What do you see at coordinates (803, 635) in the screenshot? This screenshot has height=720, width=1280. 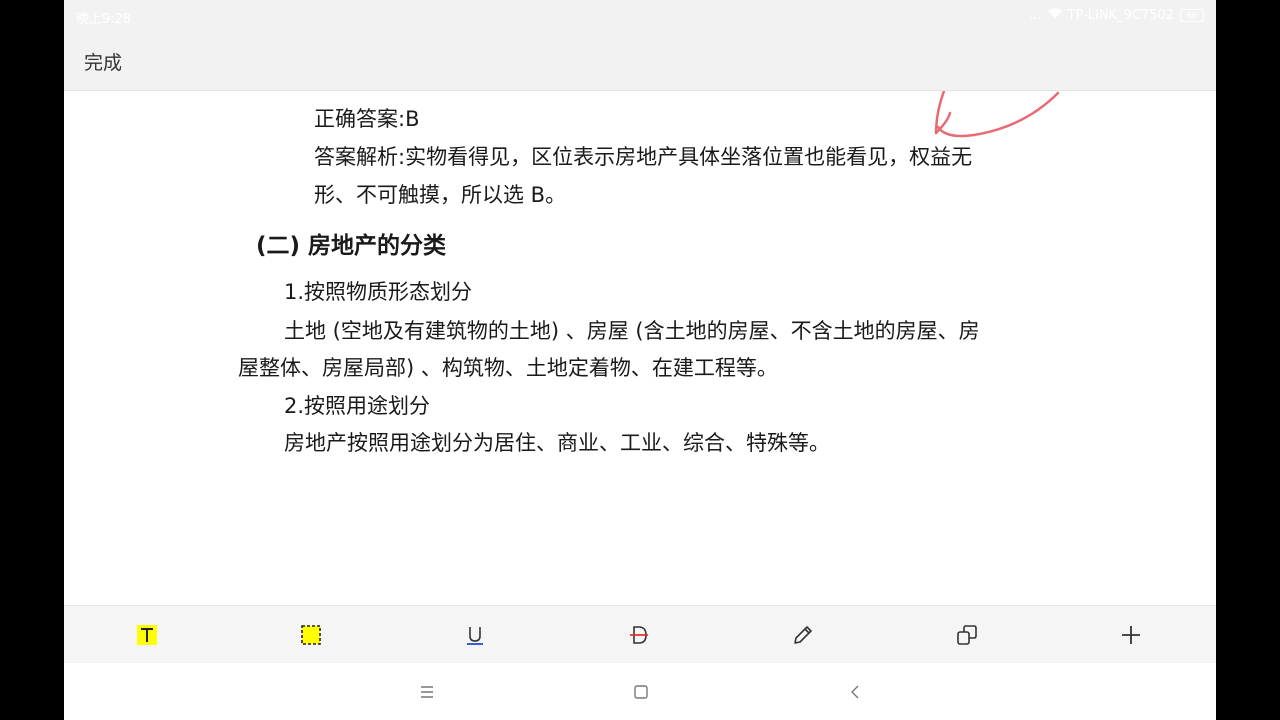 I see `pencil-icon` at bounding box center [803, 635].